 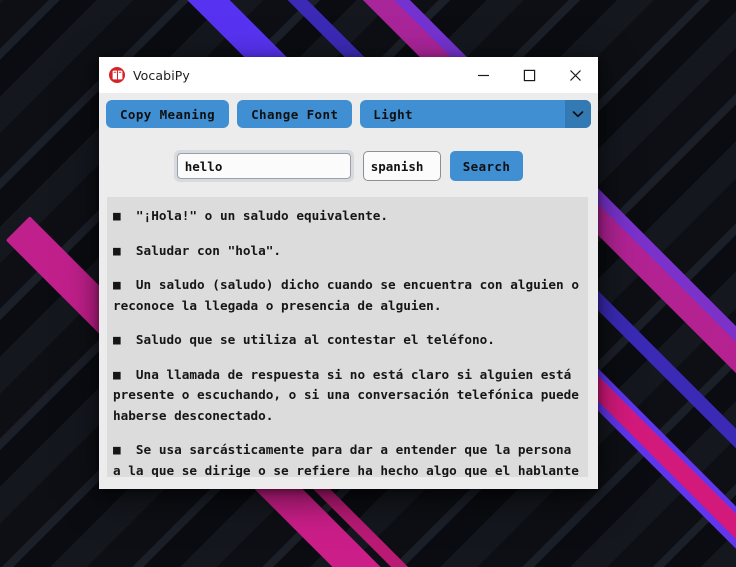 I want to click on window-titlebar: VocabiPy, so click(x=348, y=75).